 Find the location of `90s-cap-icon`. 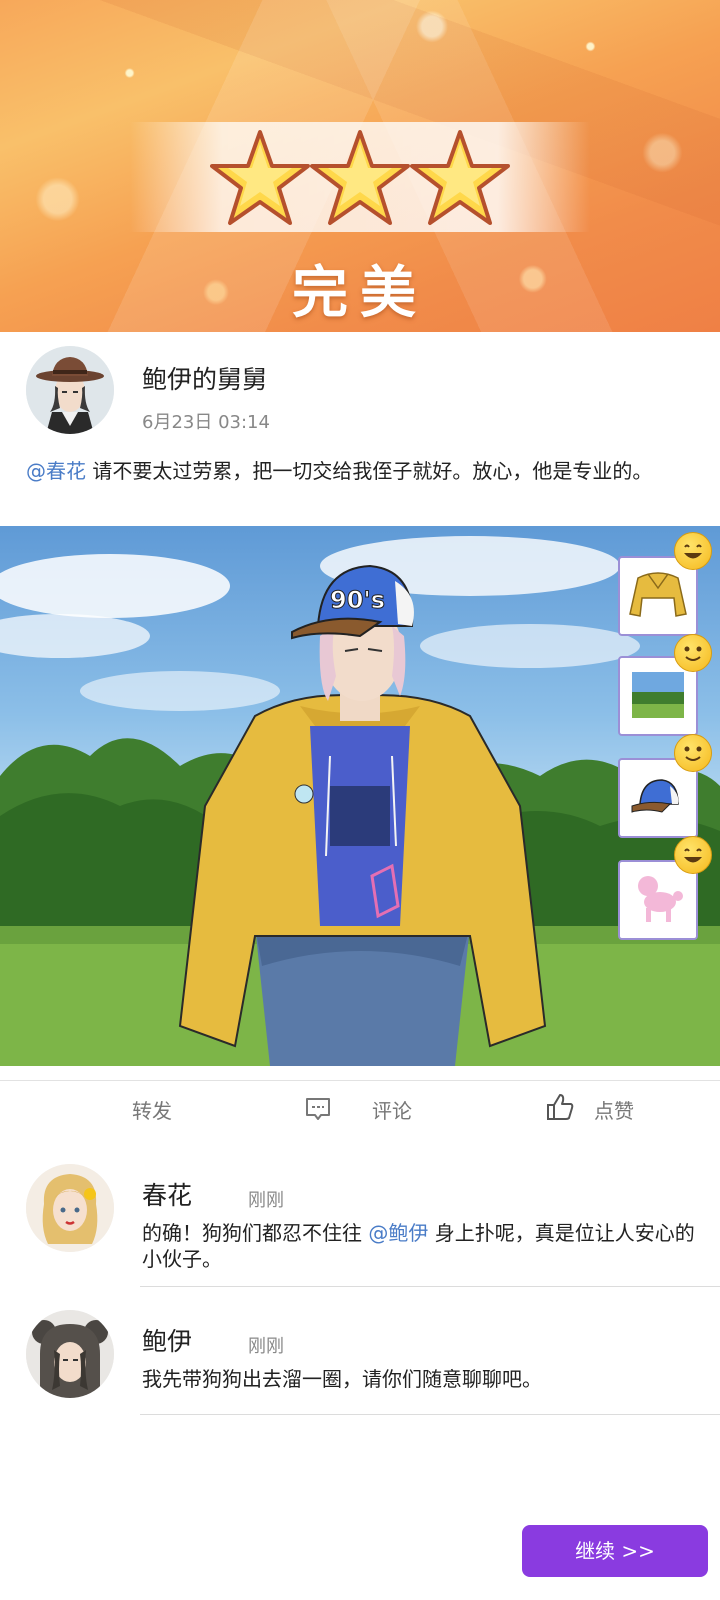

90s-cap-icon is located at coordinates (655, 796).